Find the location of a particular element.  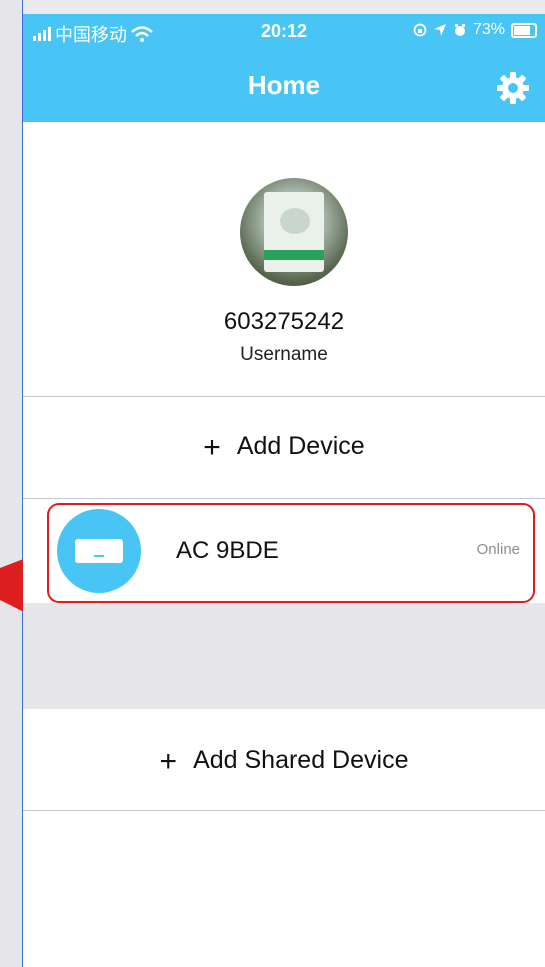

lock-rotation-icon is located at coordinates (420, 30).